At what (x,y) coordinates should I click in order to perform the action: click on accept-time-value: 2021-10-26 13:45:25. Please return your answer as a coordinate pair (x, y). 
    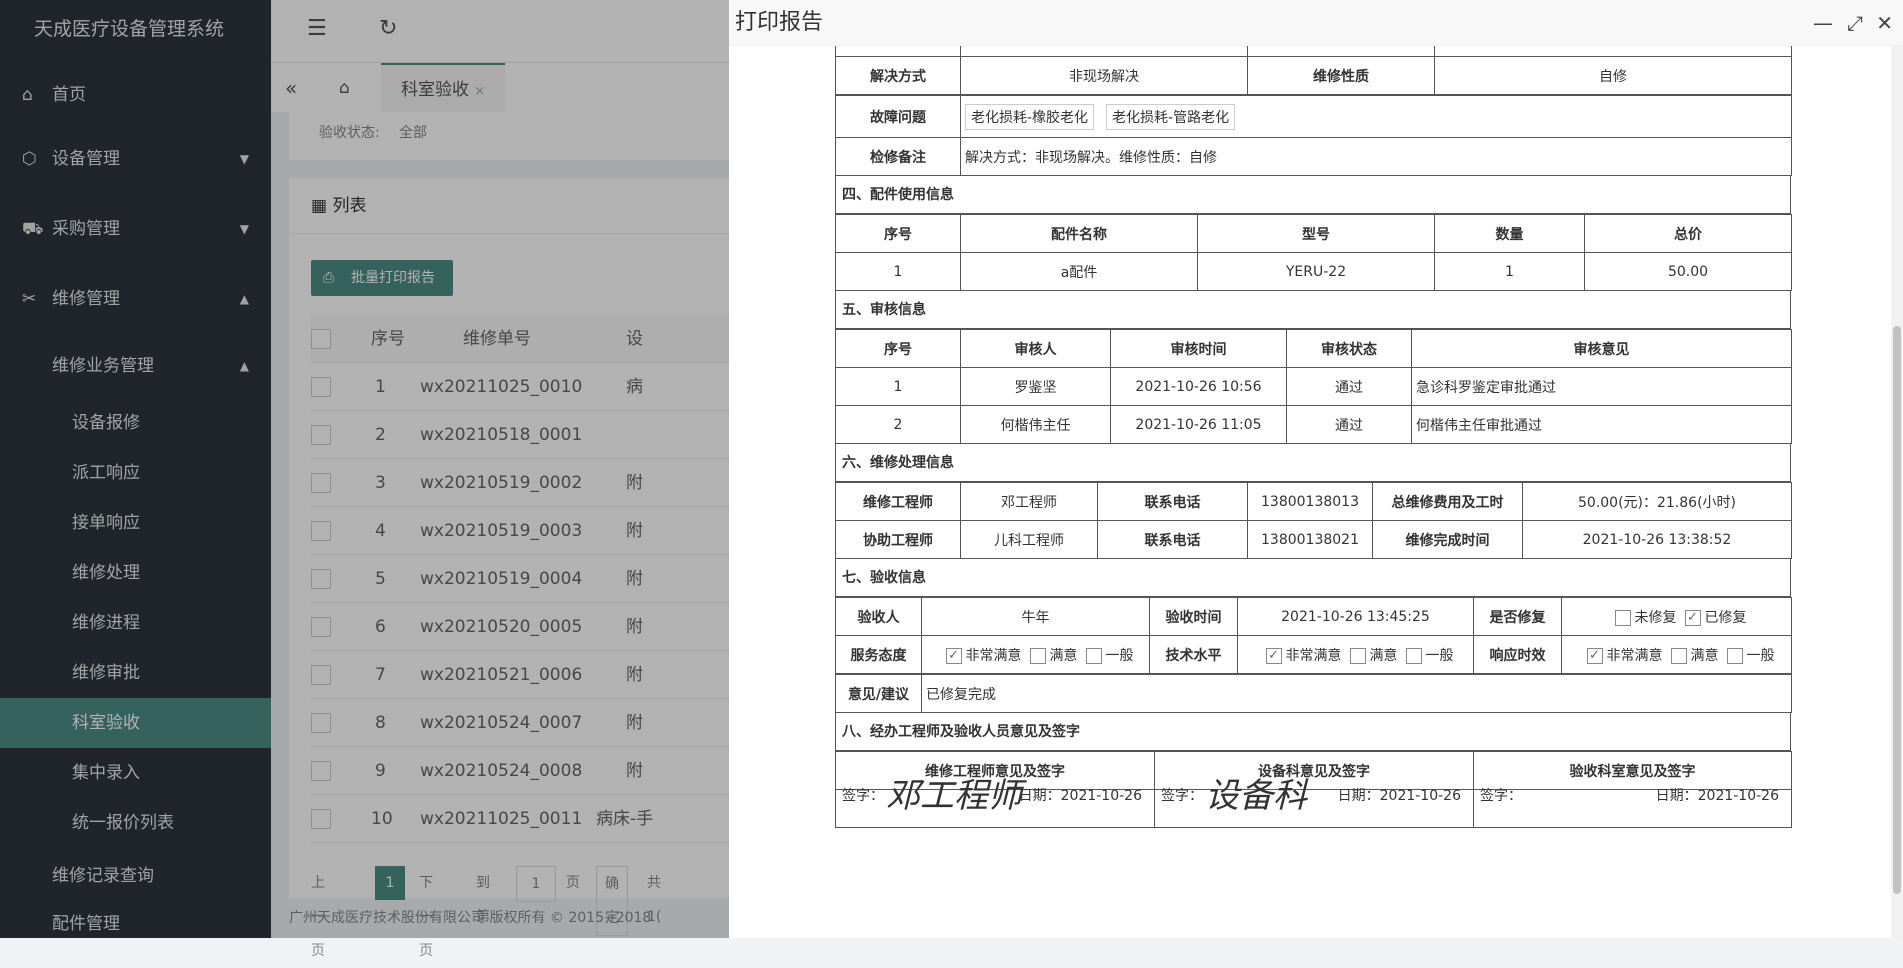
    Looking at the image, I should click on (1355, 616).